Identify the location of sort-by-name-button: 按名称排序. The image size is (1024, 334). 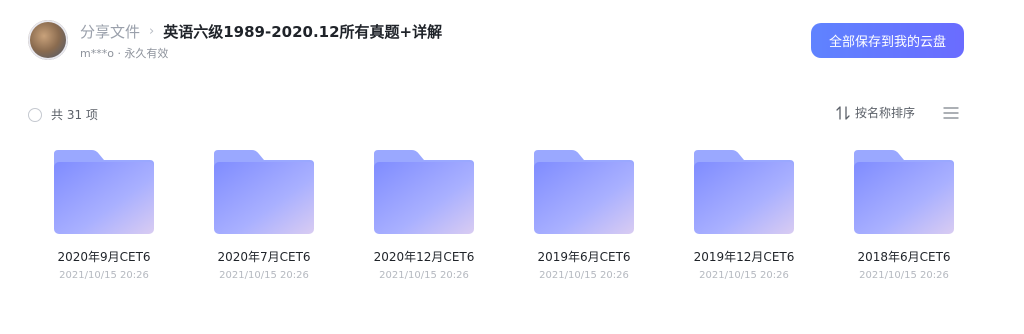
(875, 112).